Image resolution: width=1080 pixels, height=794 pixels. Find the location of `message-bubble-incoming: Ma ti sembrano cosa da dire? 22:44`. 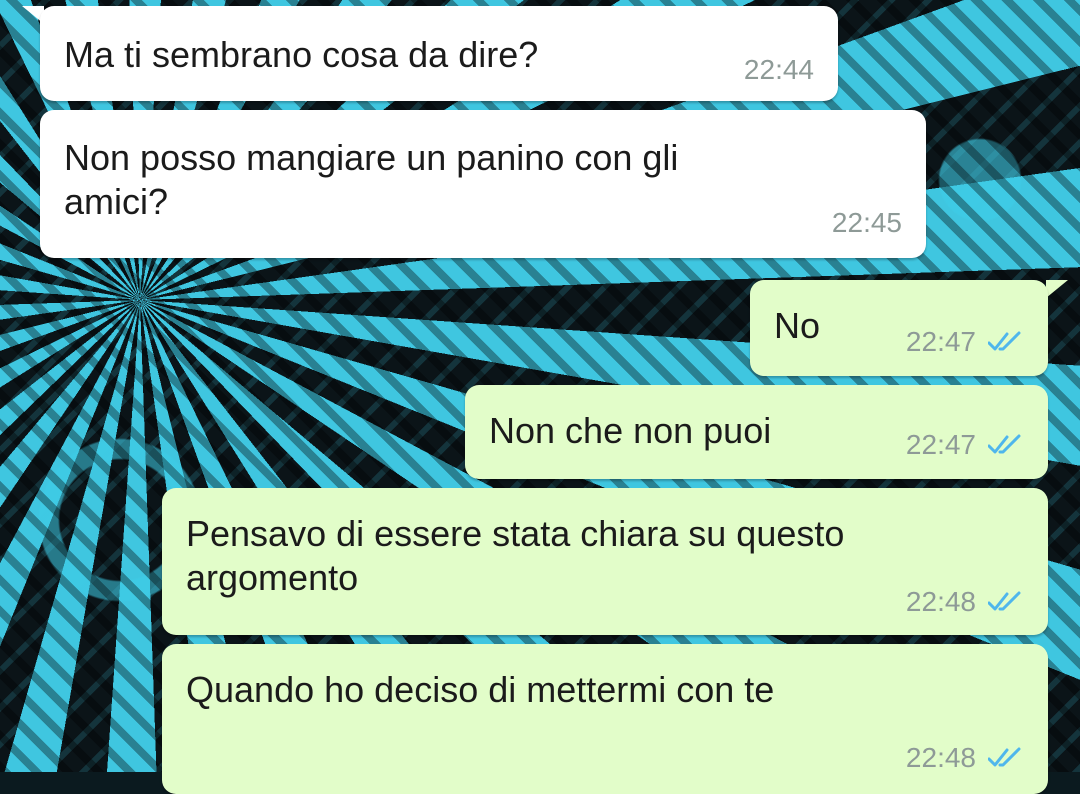

message-bubble-incoming: Ma ti sembrano cosa da dire? 22:44 is located at coordinates (439, 53).